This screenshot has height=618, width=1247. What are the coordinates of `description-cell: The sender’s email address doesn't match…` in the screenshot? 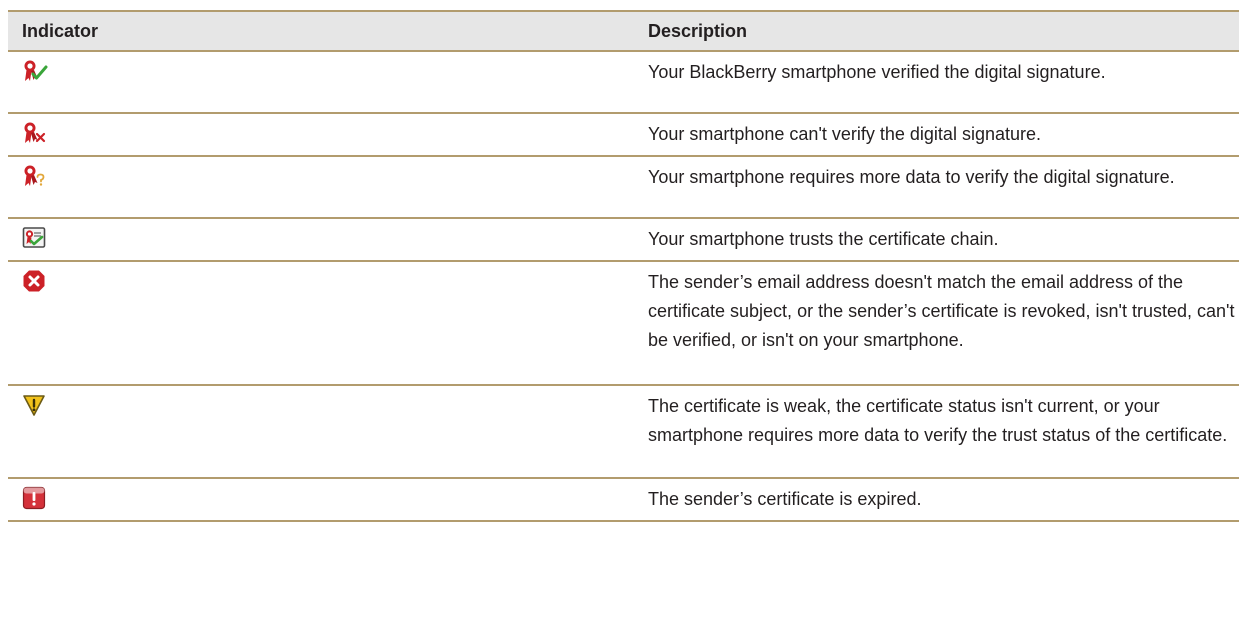 It's located at (941, 311).